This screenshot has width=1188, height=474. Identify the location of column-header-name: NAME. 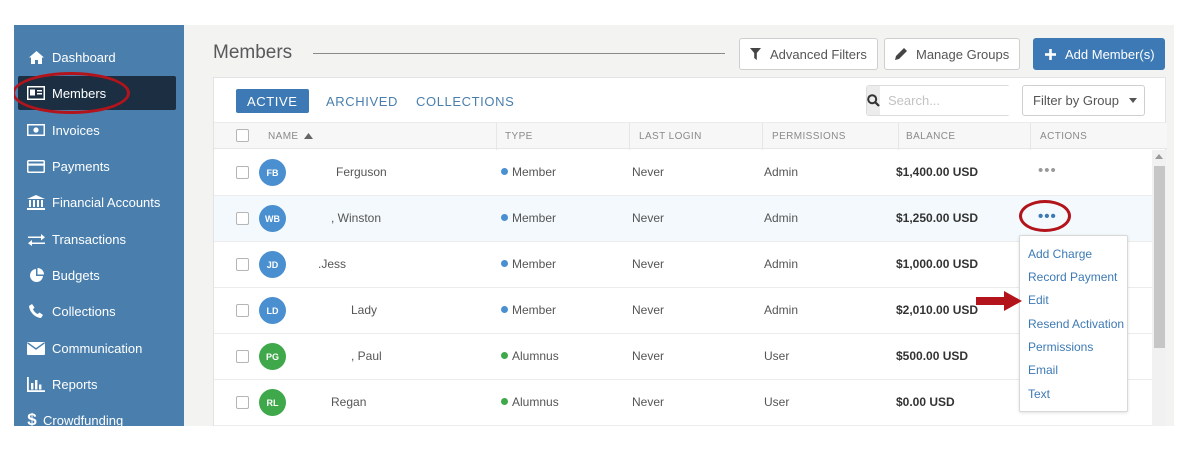
(290, 136).